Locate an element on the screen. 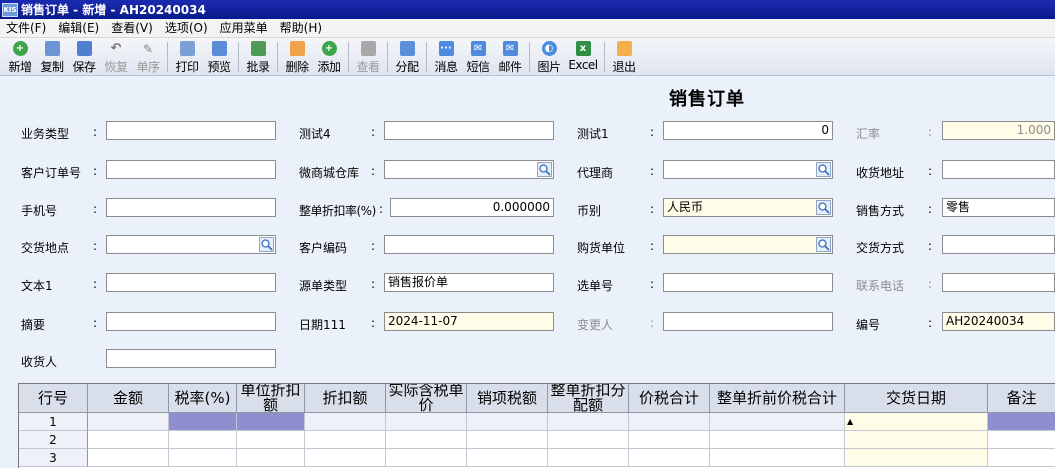  menu-edit: 编辑(E) is located at coordinates (78, 28).